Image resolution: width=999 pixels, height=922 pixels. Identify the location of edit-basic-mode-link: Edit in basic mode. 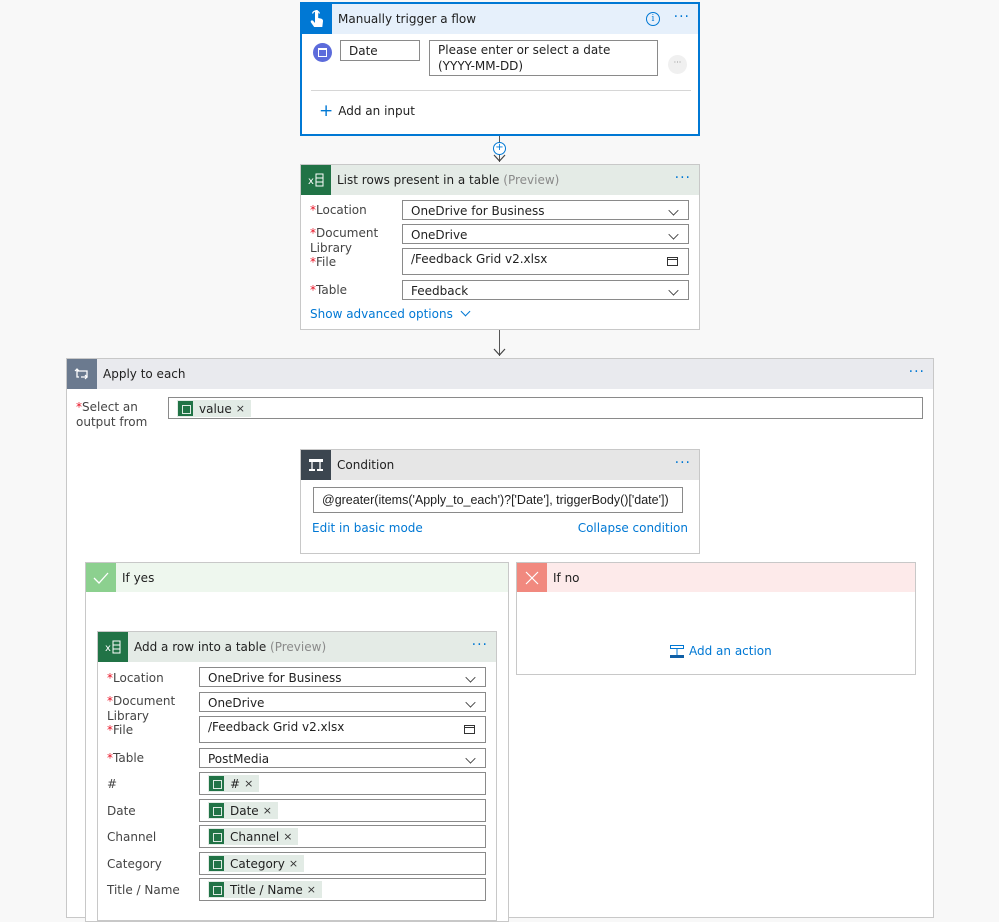
(367, 528).